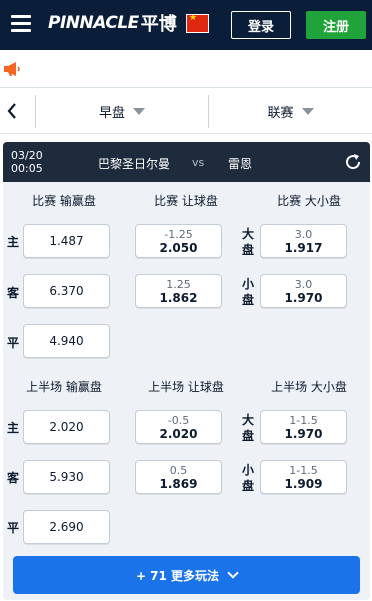 This screenshot has height=601, width=372. What do you see at coordinates (64, 387) in the screenshot?
I see `fh-moneyline-header: 上半场 输赢盘` at bounding box center [64, 387].